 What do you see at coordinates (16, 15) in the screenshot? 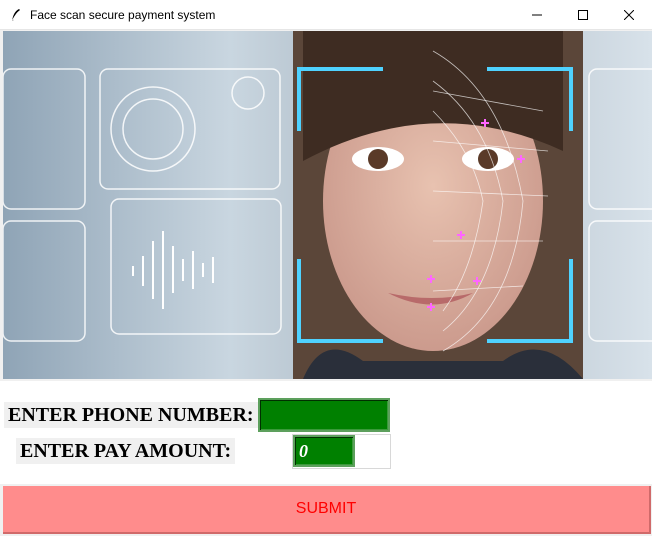
I see `feather-icon` at bounding box center [16, 15].